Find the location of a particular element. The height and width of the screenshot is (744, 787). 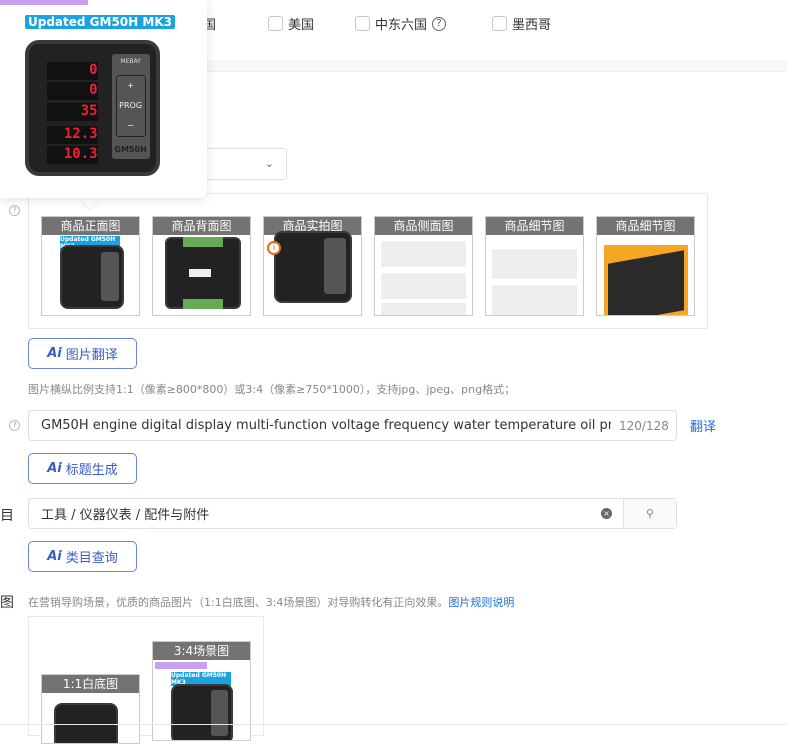

thumb-detail-1: 商品细节图 is located at coordinates (534, 266).